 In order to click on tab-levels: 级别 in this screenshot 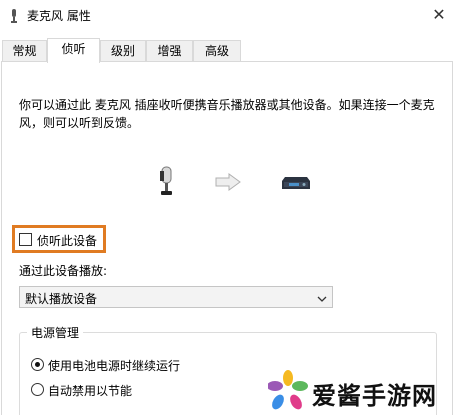, I will do `click(123, 51)`.